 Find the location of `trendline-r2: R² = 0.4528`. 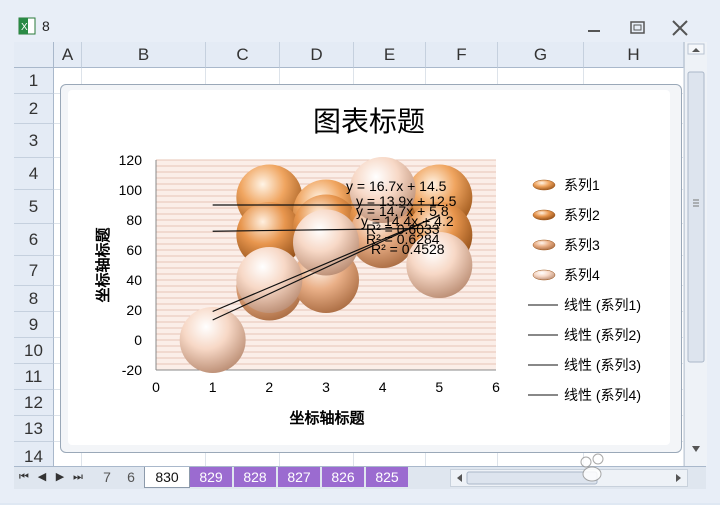

trendline-r2: R² = 0.4528 is located at coordinates (408, 249).